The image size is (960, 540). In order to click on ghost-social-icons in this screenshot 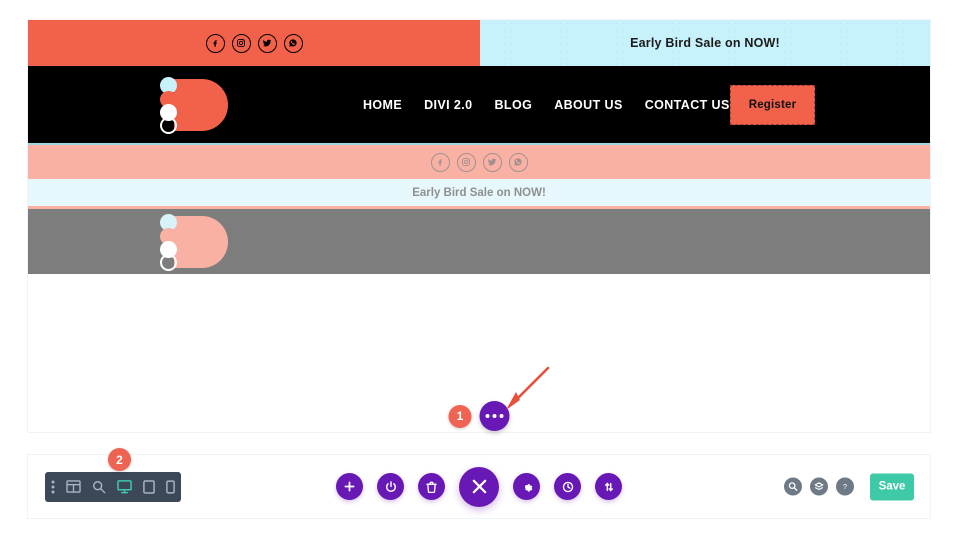, I will do `click(479, 162)`.